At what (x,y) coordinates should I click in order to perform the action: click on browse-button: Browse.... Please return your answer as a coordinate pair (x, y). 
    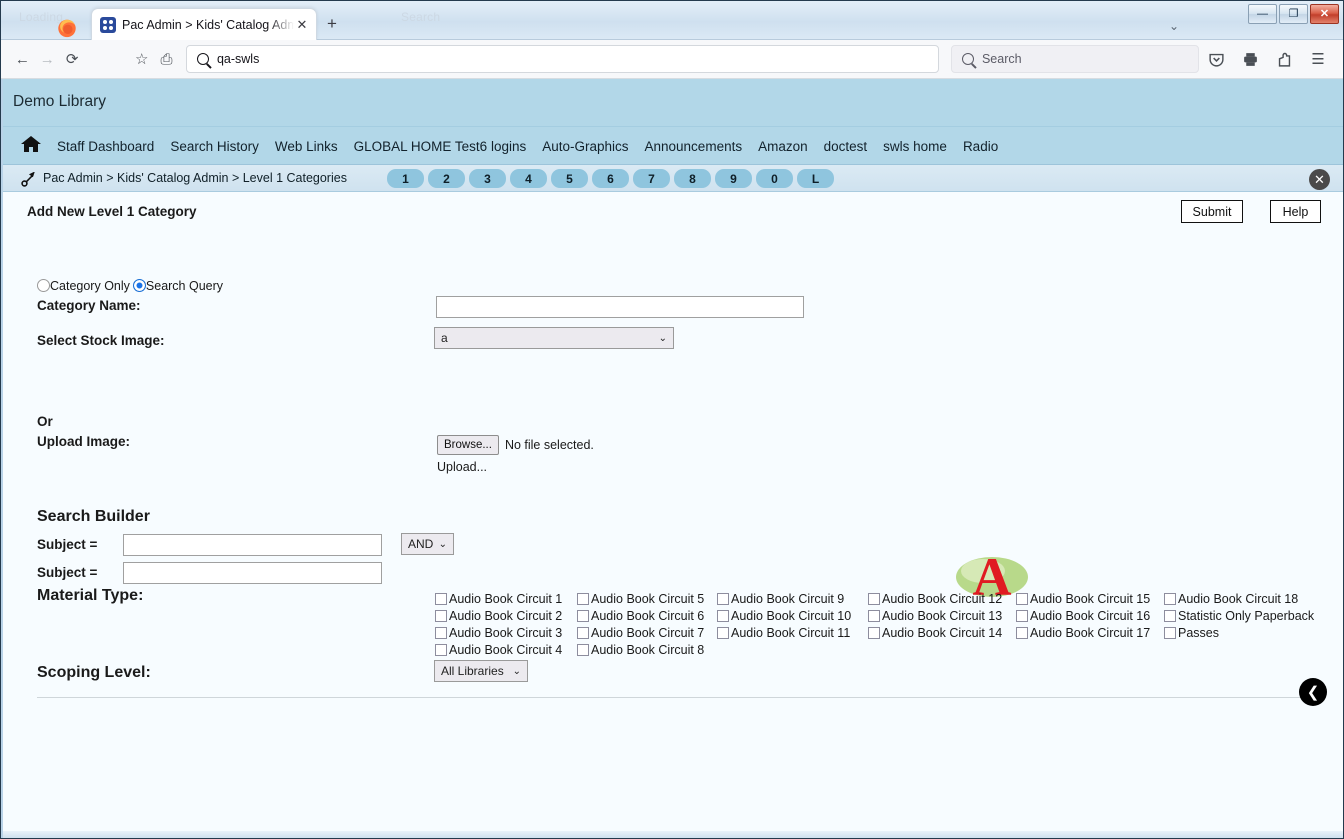
    Looking at the image, I should click on (468, 445).